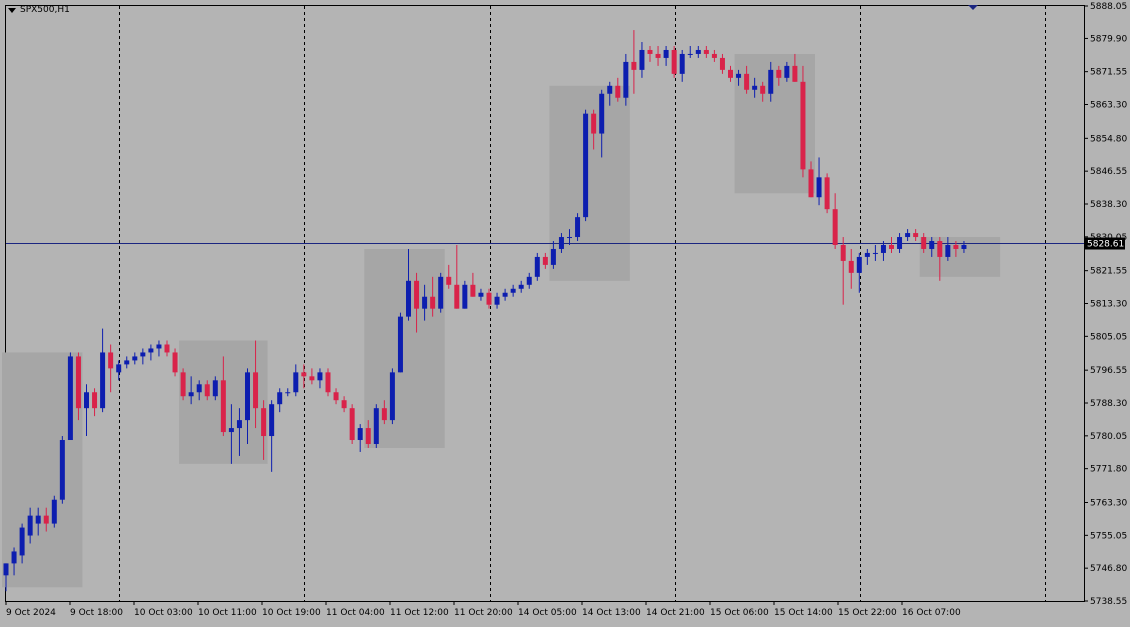 Image resolution: width=1130 pixels, height=631 pixels. What do you see at coordinates (1108, 470) in the screenshot?
I see `y-axis-label: 5771.80` at bounding box center [1108, 470].